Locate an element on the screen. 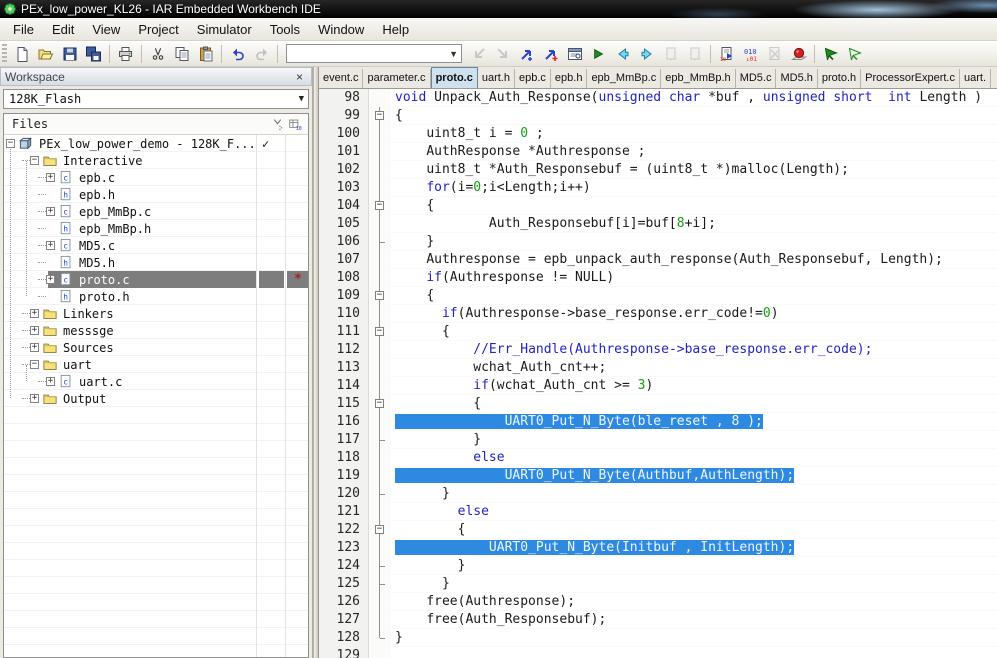  tree-item-md5-h: h MD5.h is located at coordinates (156, 262).